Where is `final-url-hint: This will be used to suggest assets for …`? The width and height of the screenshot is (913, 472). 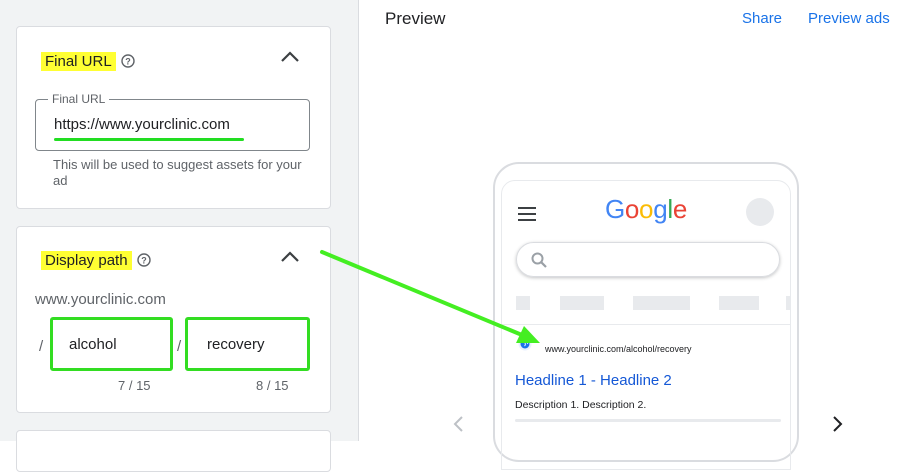
final-url-hint: This will be used to suggest assets for … is located at coordinates (177, 172).